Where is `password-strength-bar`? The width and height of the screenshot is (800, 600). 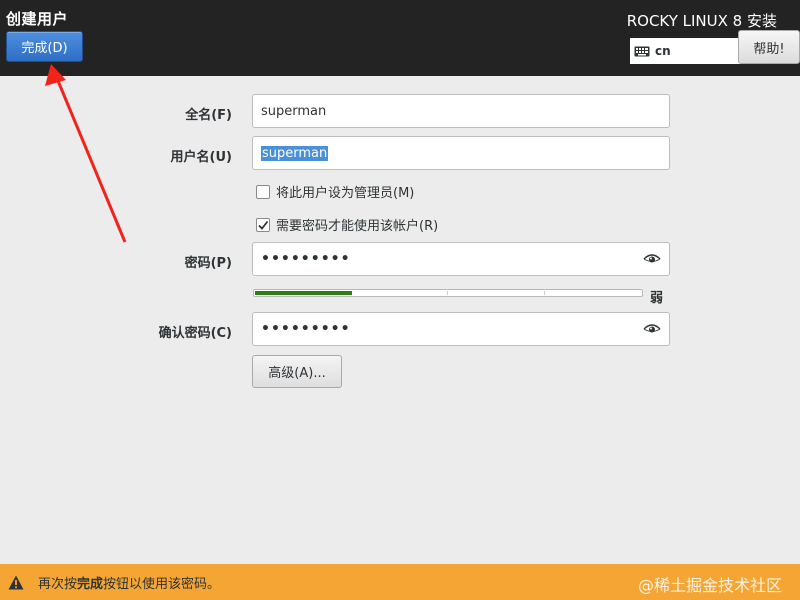 password-strength-bar is located at coordinates (448, 293).